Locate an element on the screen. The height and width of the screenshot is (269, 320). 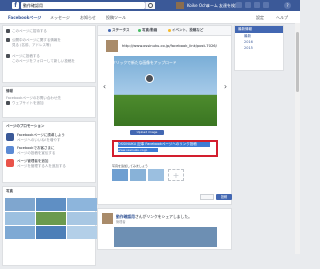
info-section-title: 情報 is located at coordinates (9, 91).